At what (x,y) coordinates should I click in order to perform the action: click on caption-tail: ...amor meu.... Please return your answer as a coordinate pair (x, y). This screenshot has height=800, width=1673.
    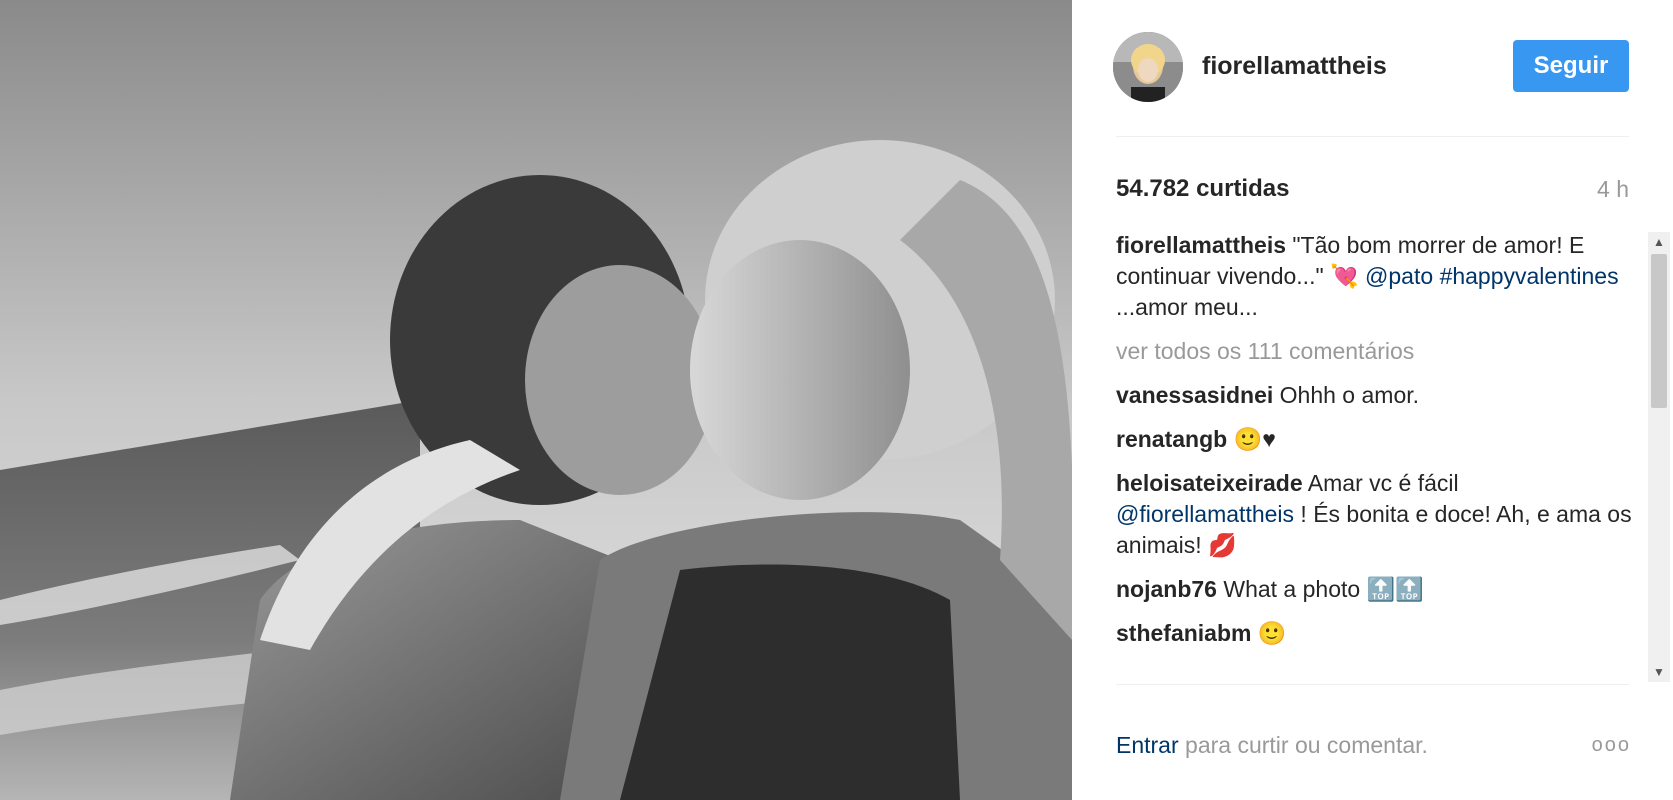
    Looking at the image, I should click on (1187, 307).